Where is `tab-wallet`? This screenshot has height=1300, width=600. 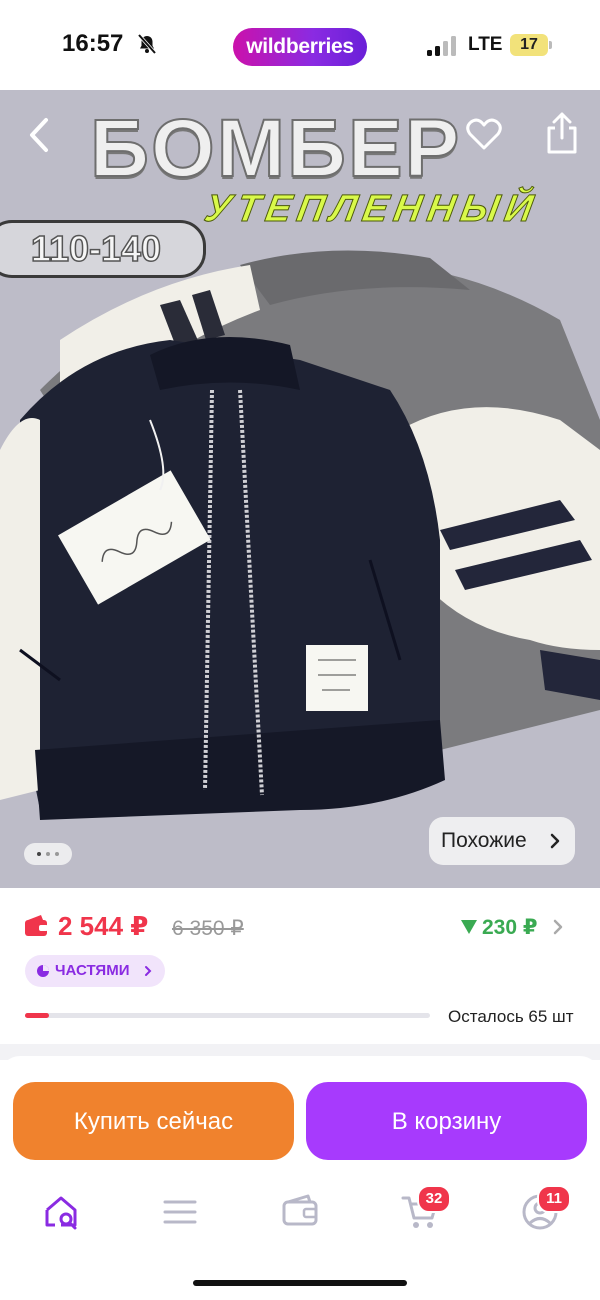
tab-wallet is located at coordinates (300, 1212).